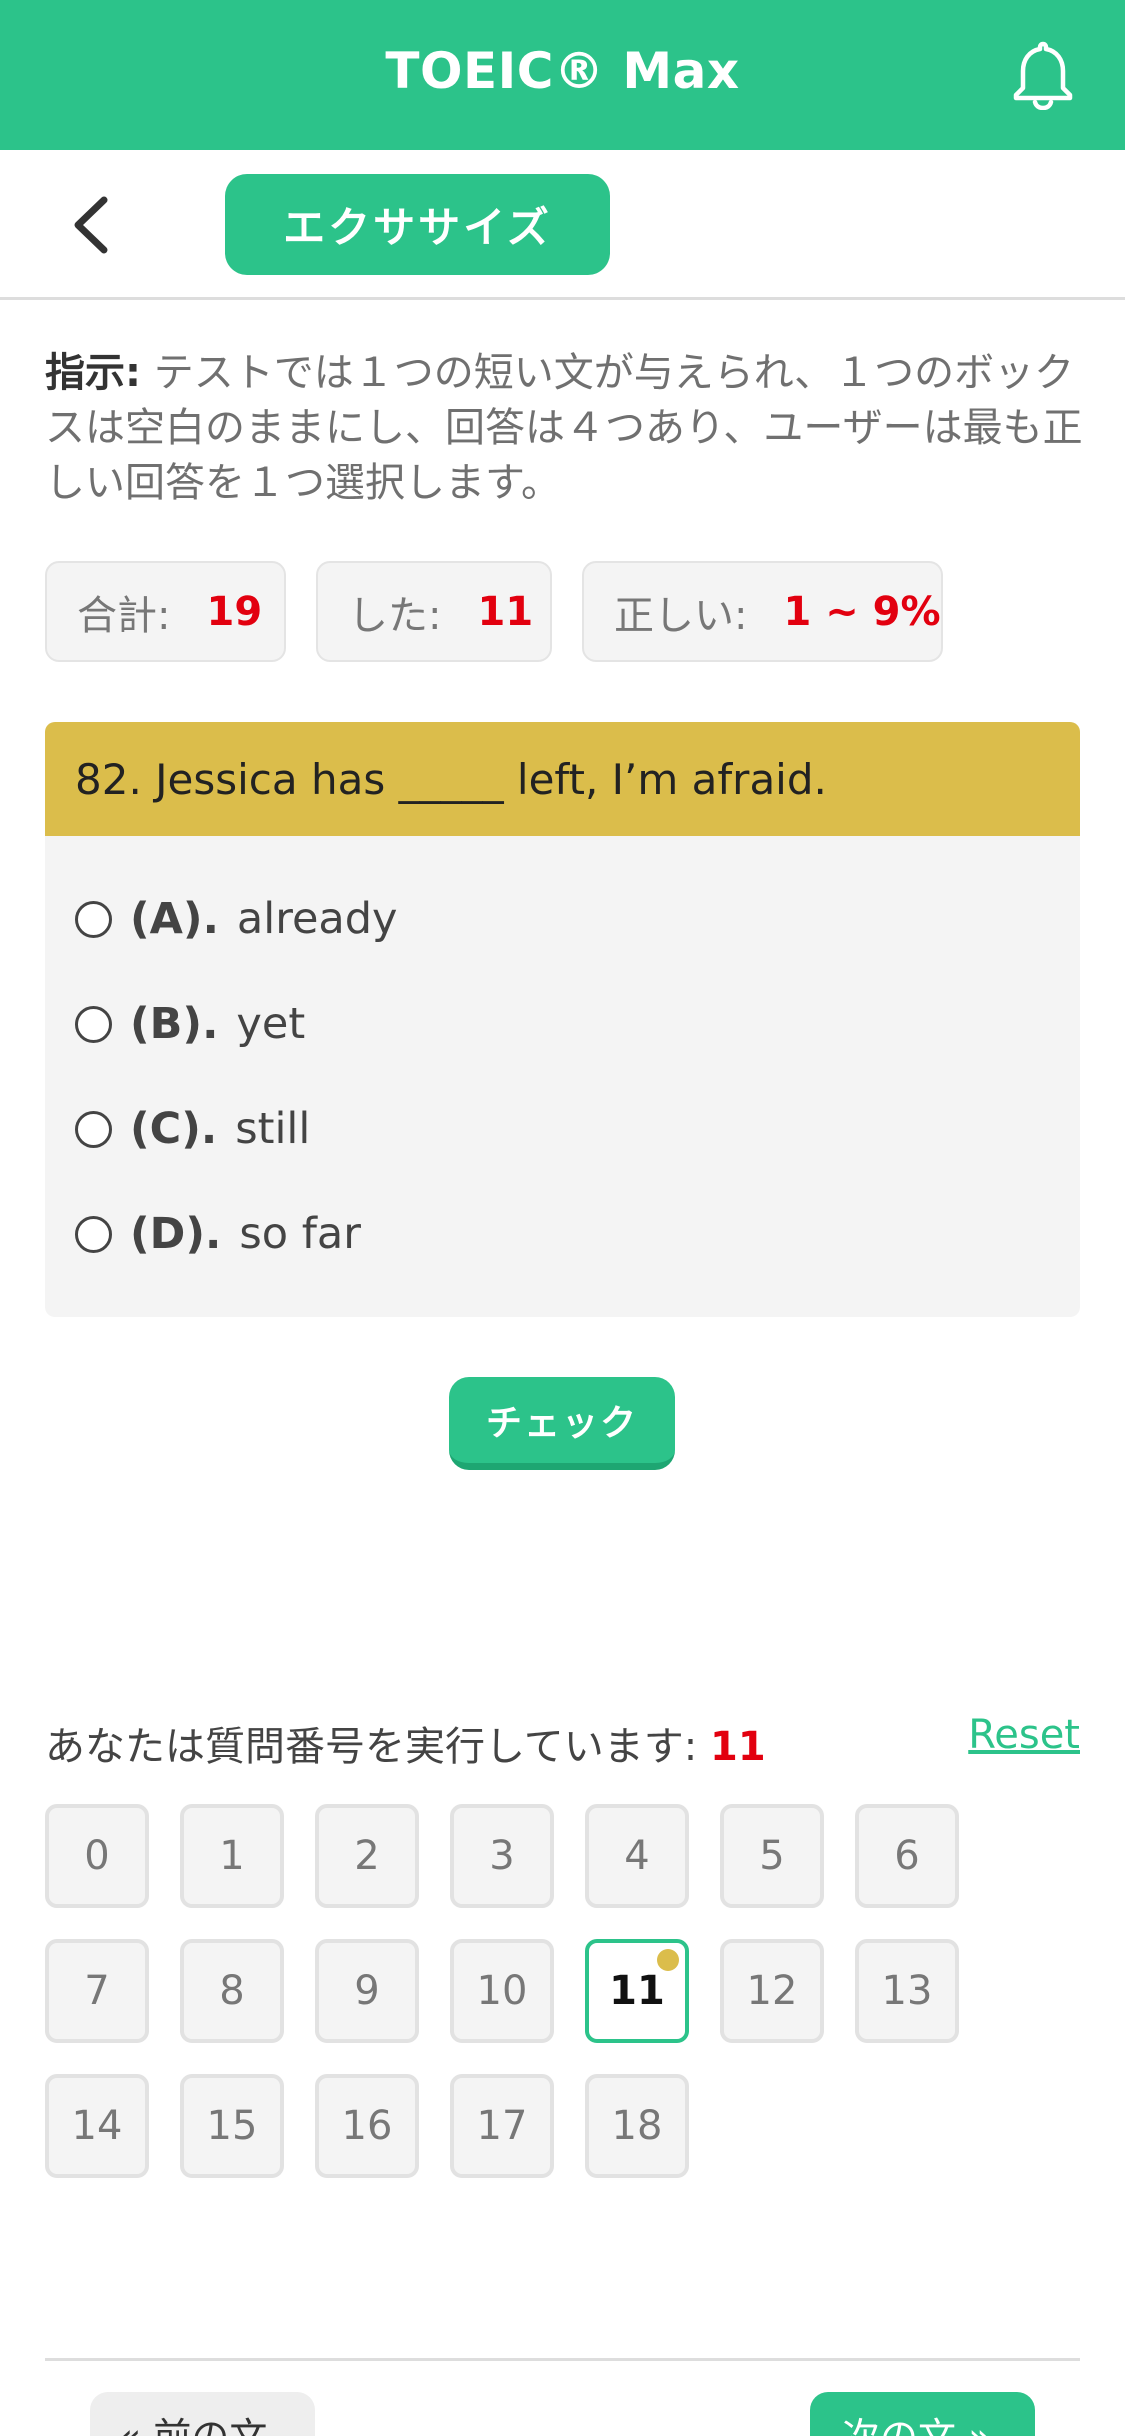 The height and width of the screenshot is (2436, 1125). Describe the element at coordinates (271, 1024) in the screenshot. I see `option-text: yet` at that location.